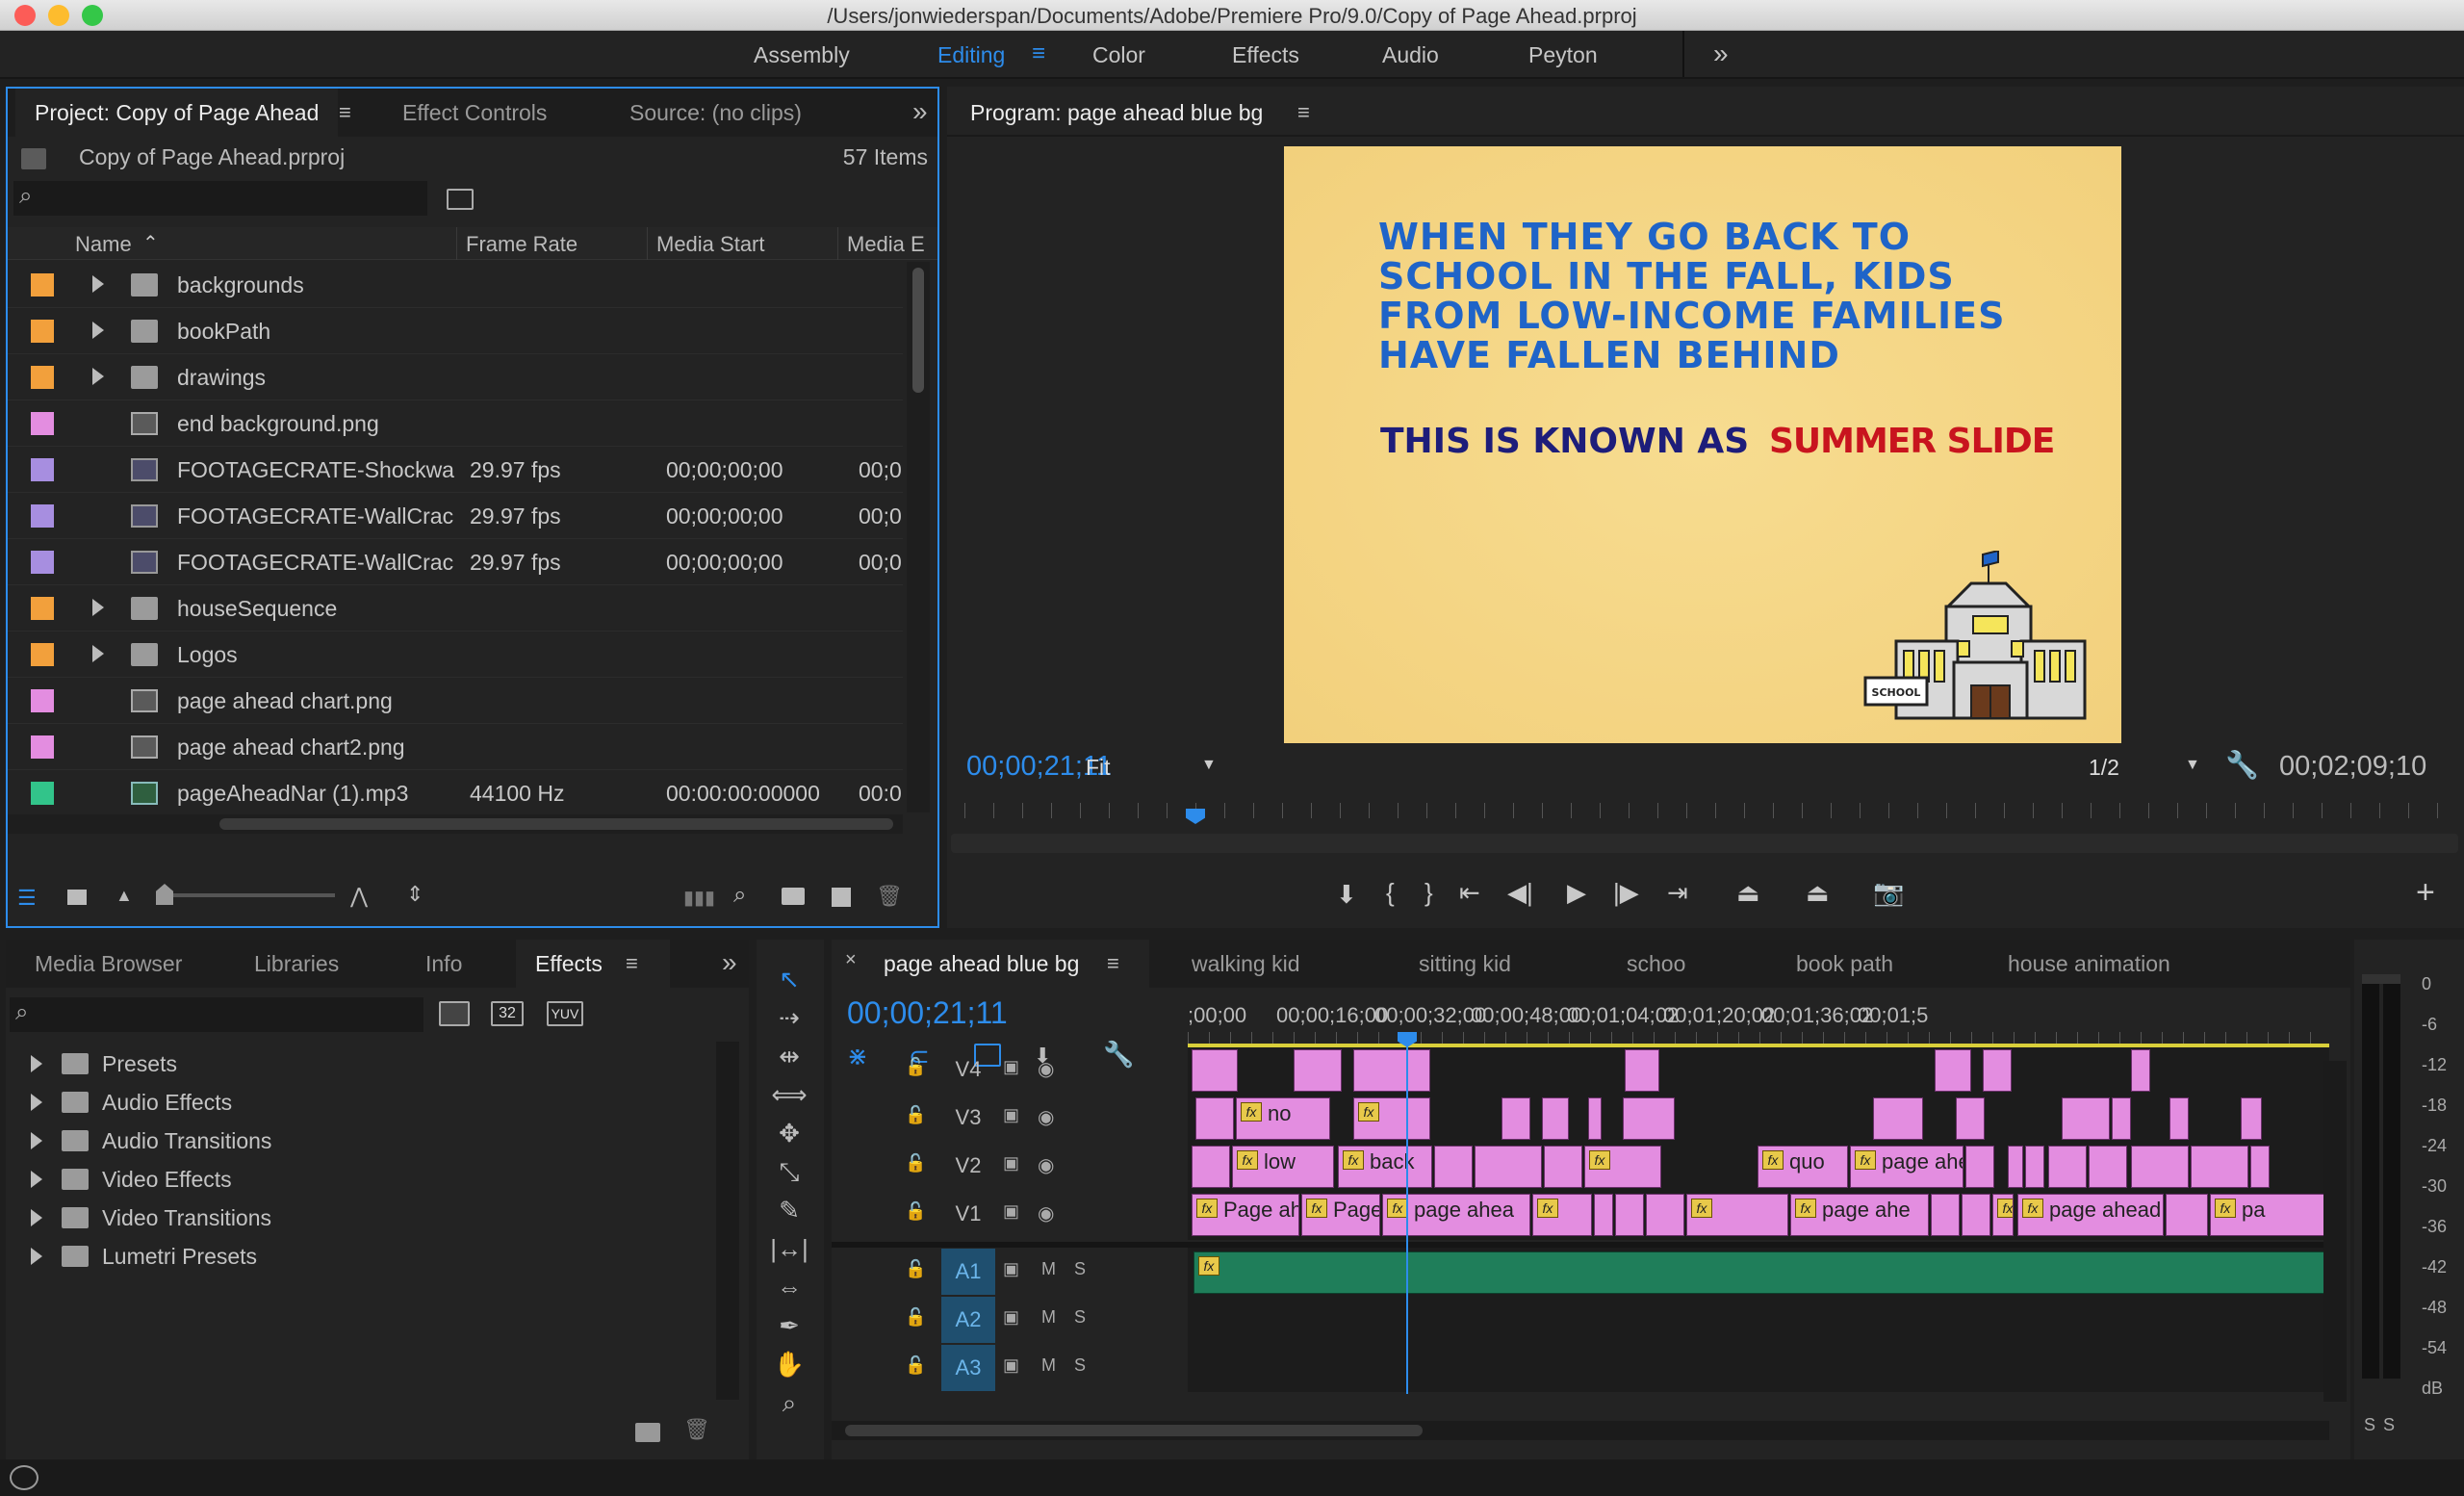 The height and width of the screenshot is (1496, 2464). Describe the element at coordinates (164, 895) in the screenshot. I see `zoom-slider-handle` at that location.